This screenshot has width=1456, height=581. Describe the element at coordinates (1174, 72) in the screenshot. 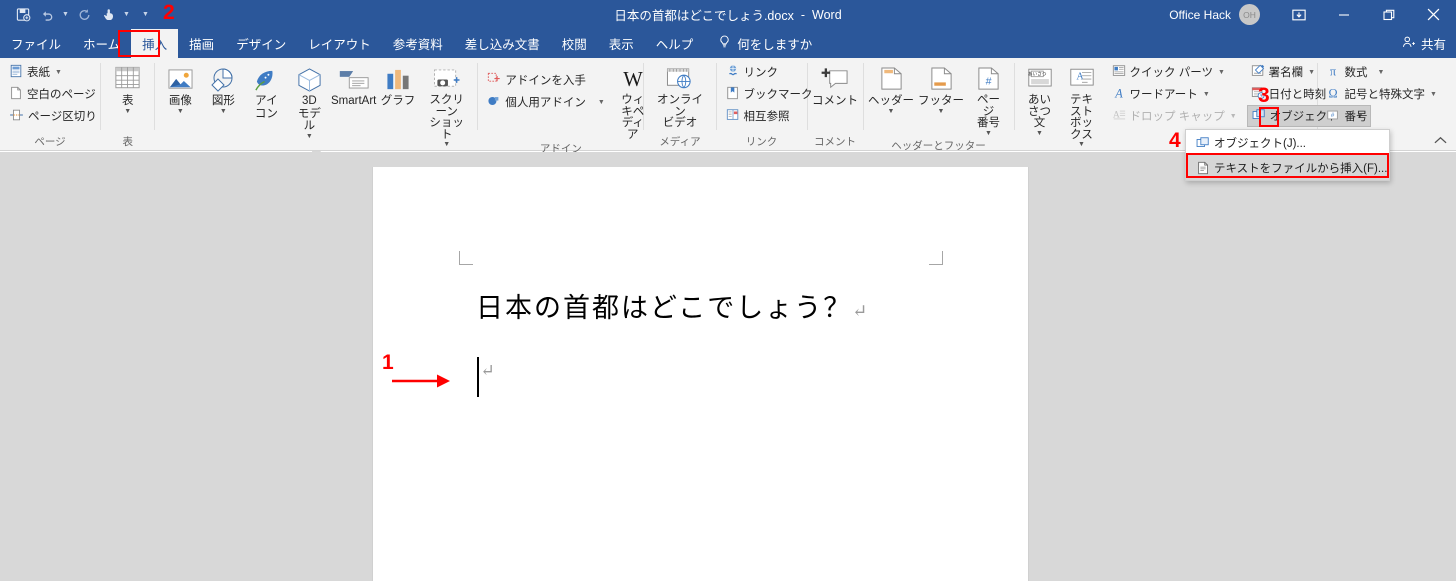

I see `ribbon-button-quick-parts: クイック パーツ ▼` at that location.